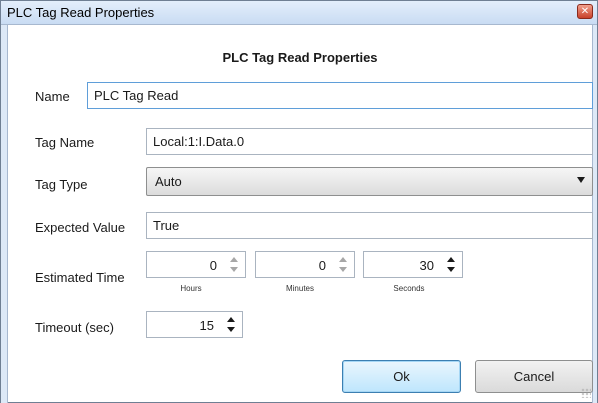 This screenshot has height=403, width=598. Describe the element at coordinates (234, 264) in the screenshot. I see `hours-spin-buttons` at that location.